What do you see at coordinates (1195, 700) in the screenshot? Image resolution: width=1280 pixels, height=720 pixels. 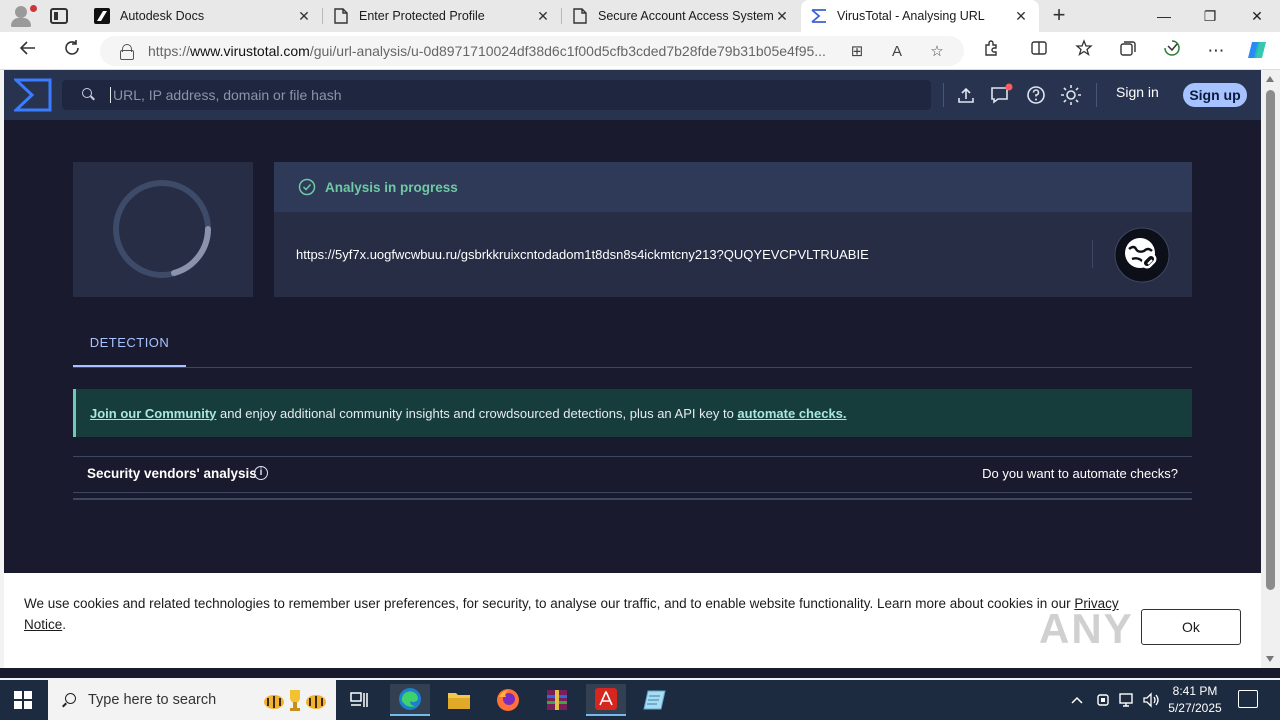 I see `system-clock: 8:41 PM 5/27/2025` at bounding box center [1195, 700].